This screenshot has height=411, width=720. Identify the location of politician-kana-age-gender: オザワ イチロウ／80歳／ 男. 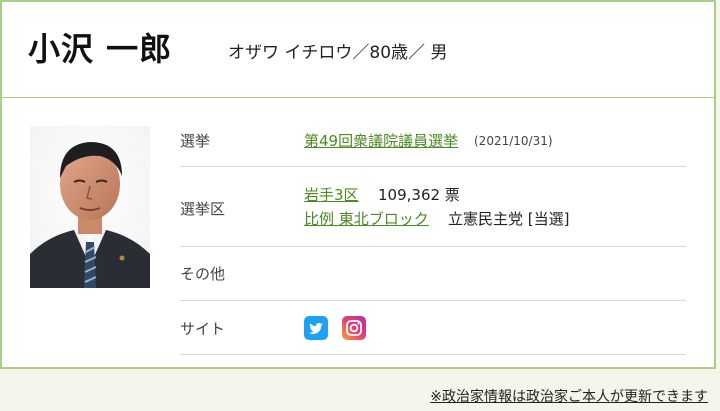
(338, 53).